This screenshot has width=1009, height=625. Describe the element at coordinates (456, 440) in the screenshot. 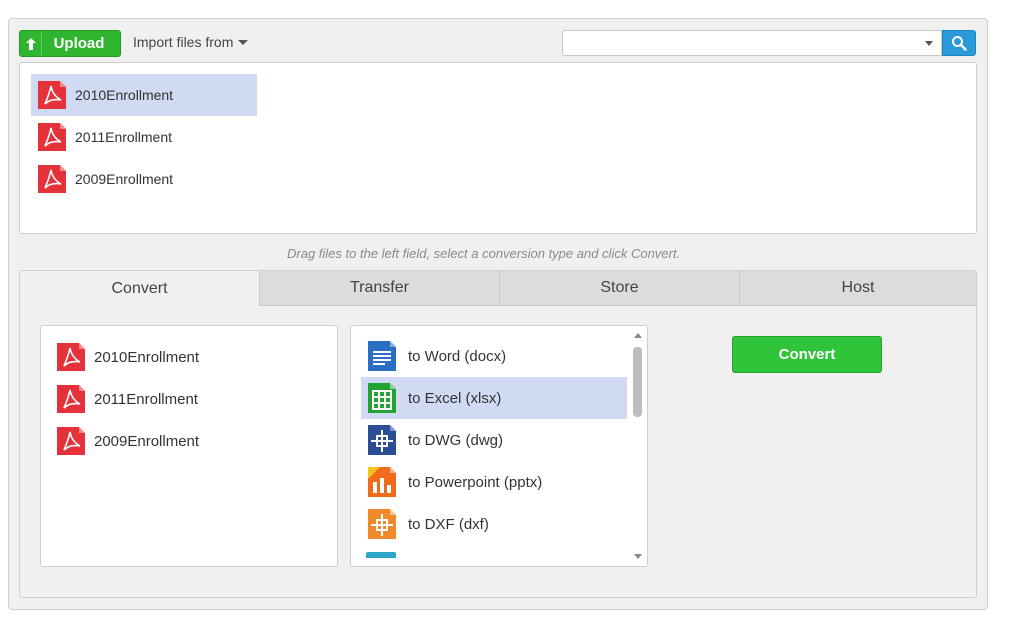

I see `conversion-label: to DWG (dwg)` at that location.